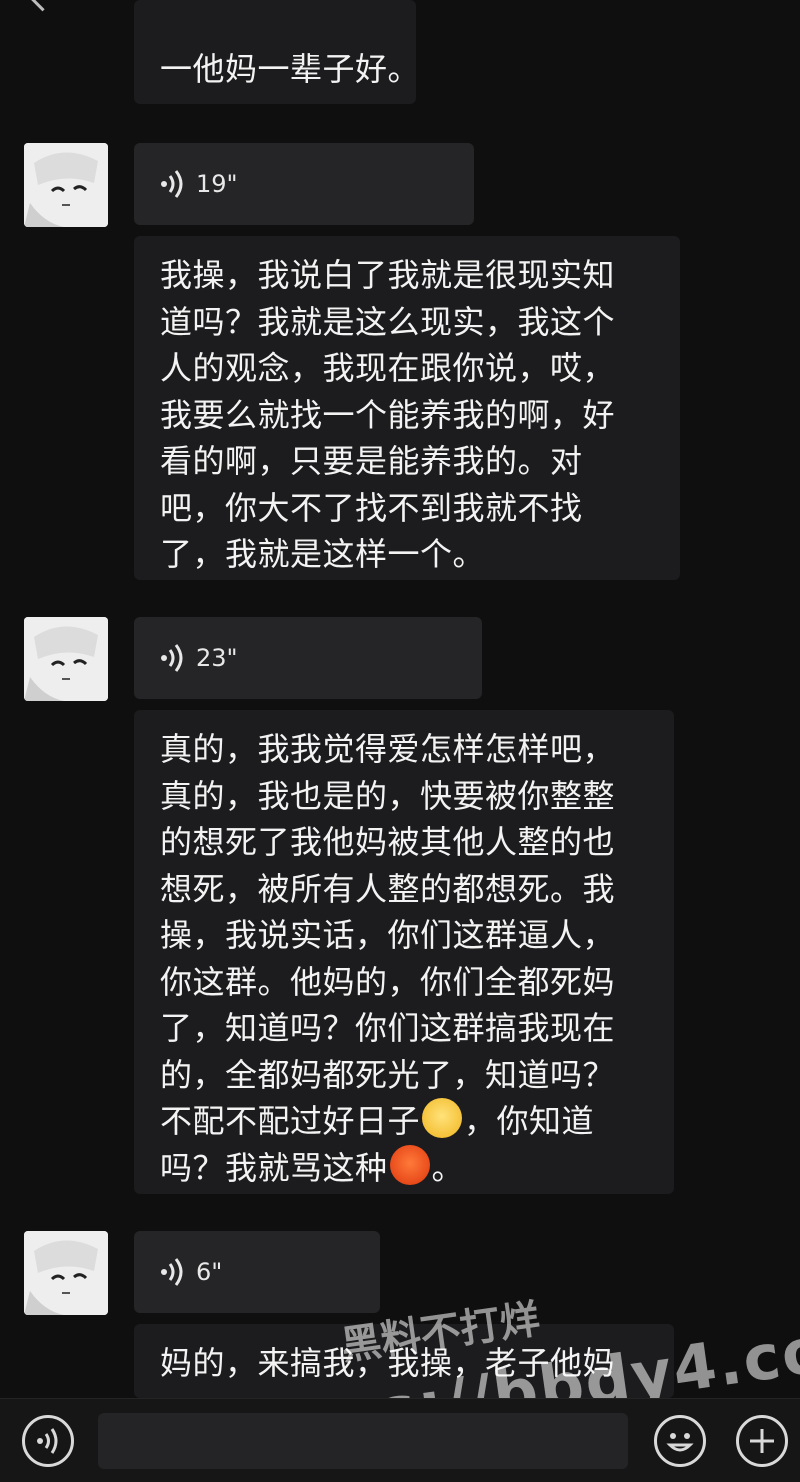 The width and height of the screenshot is (800, 1482). What do you see at coordinates (762, 1441) in the screenshot?
I see `plus-icon` at bounding box center [762, 1441].